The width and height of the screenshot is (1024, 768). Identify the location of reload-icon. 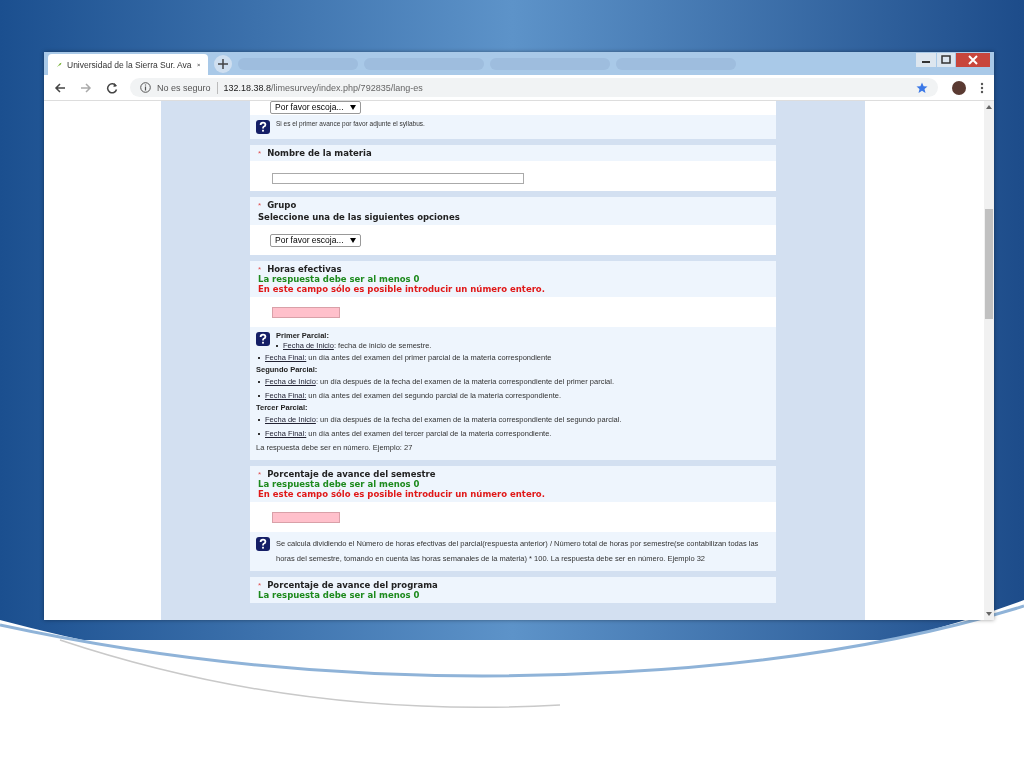
(112, 87).